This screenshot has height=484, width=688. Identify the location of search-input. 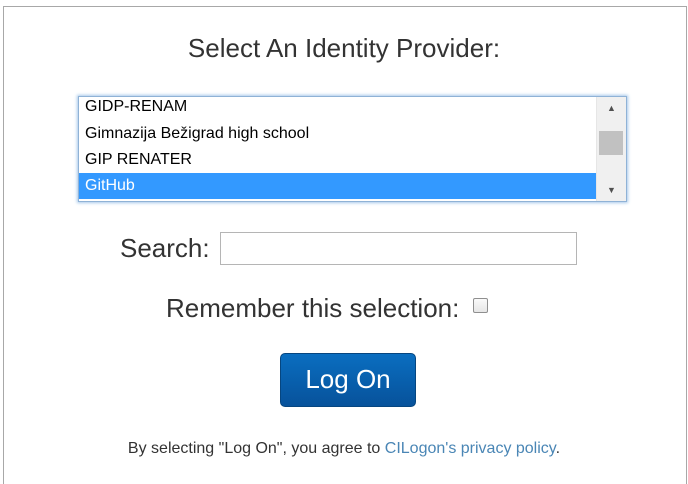
(398, 248).